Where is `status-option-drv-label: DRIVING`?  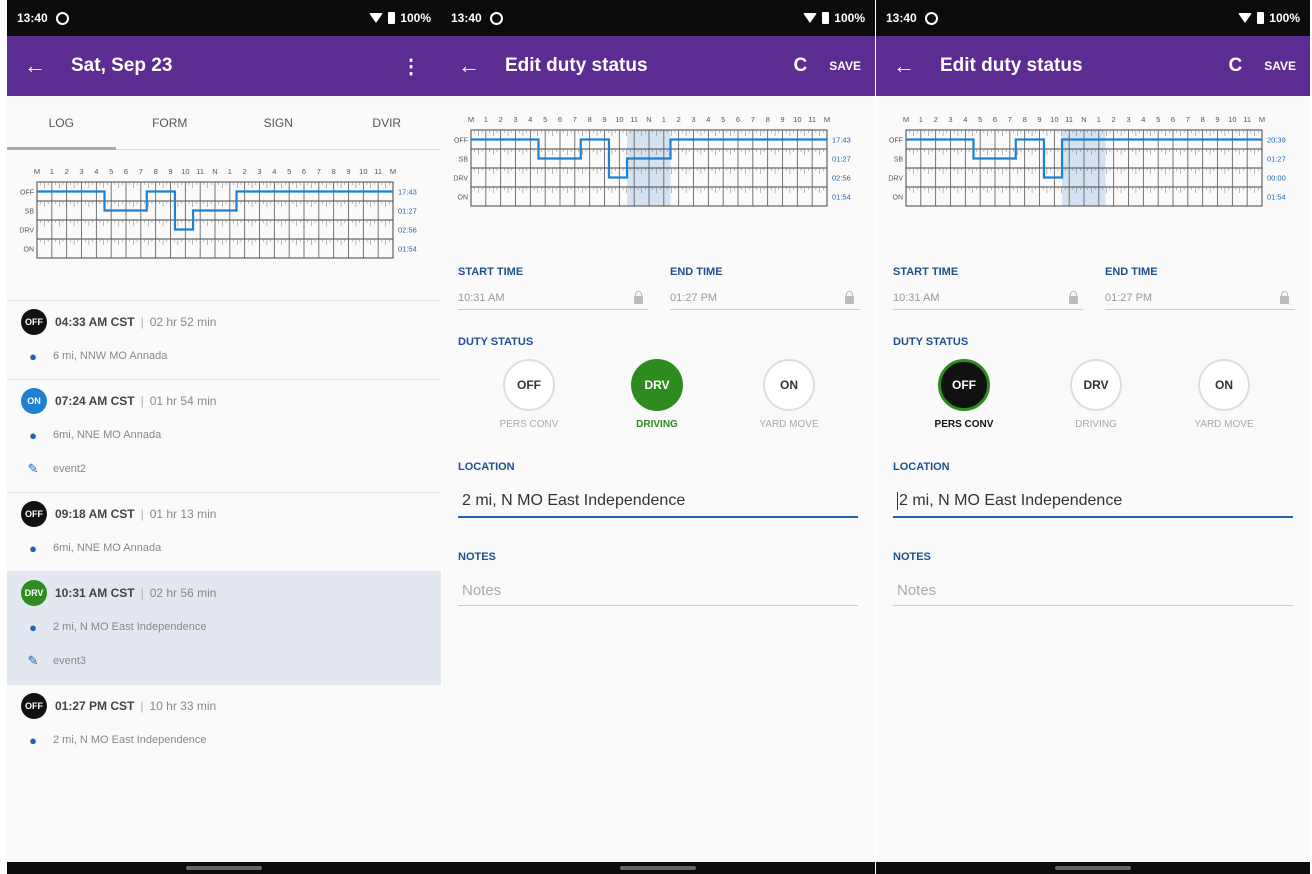
status-option-drv-label: DRIVING is located at coordinates (657, 424).